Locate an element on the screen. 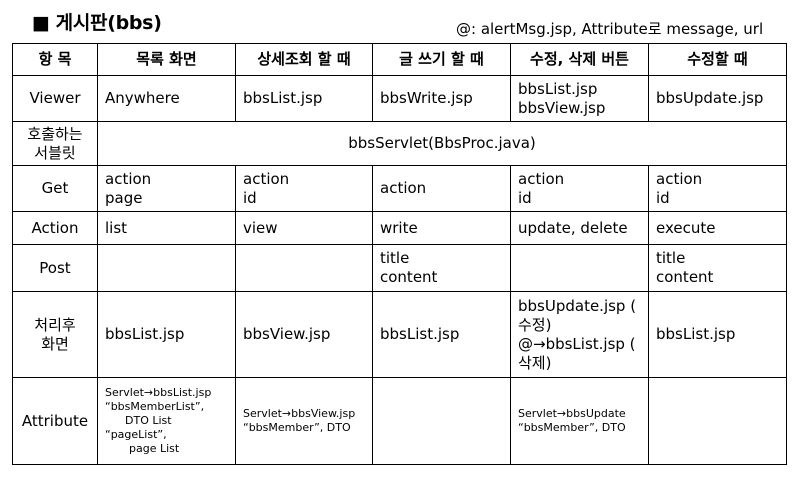 This screenshot has width=796, height=484. column-header: 수정, 삭제 버튼 is located at coordinates (579, 59).